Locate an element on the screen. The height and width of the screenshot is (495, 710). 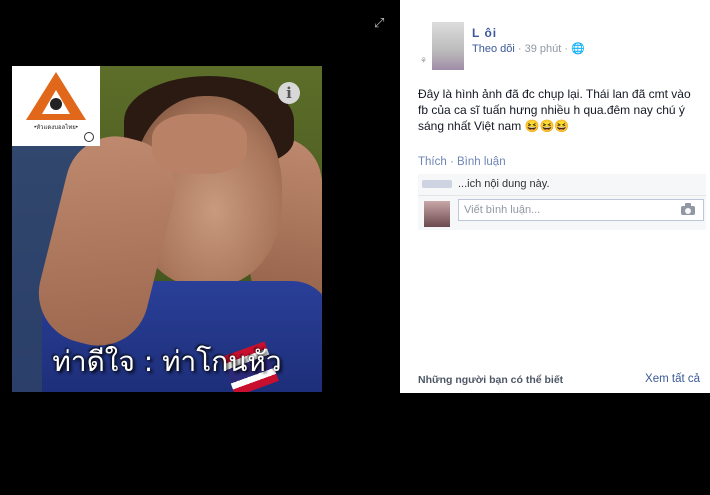
liker-name-blurred is located at coordinates (437, 184).